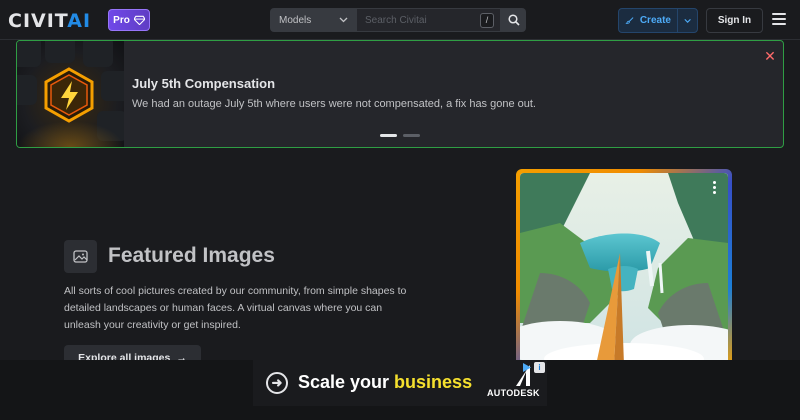 The image size is (800, 420). I want to click on create-divider, so click(677, 20).